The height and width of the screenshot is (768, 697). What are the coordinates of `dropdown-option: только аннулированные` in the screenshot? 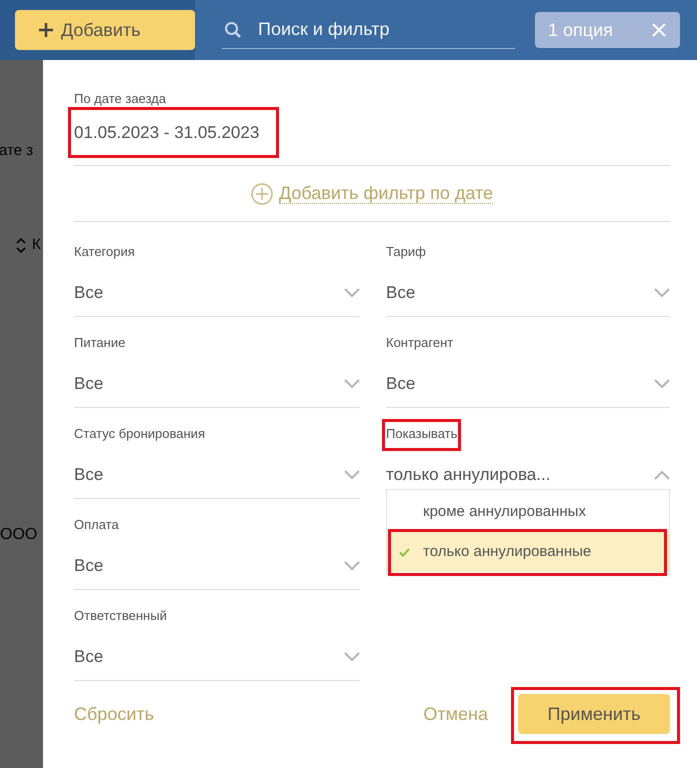 It's located at (528, 552).